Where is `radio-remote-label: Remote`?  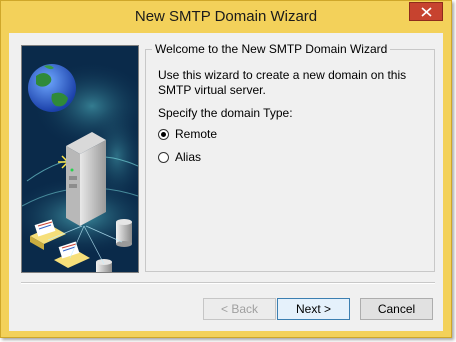
radio-remote-label: Remote is located at coordinates (196, 134).